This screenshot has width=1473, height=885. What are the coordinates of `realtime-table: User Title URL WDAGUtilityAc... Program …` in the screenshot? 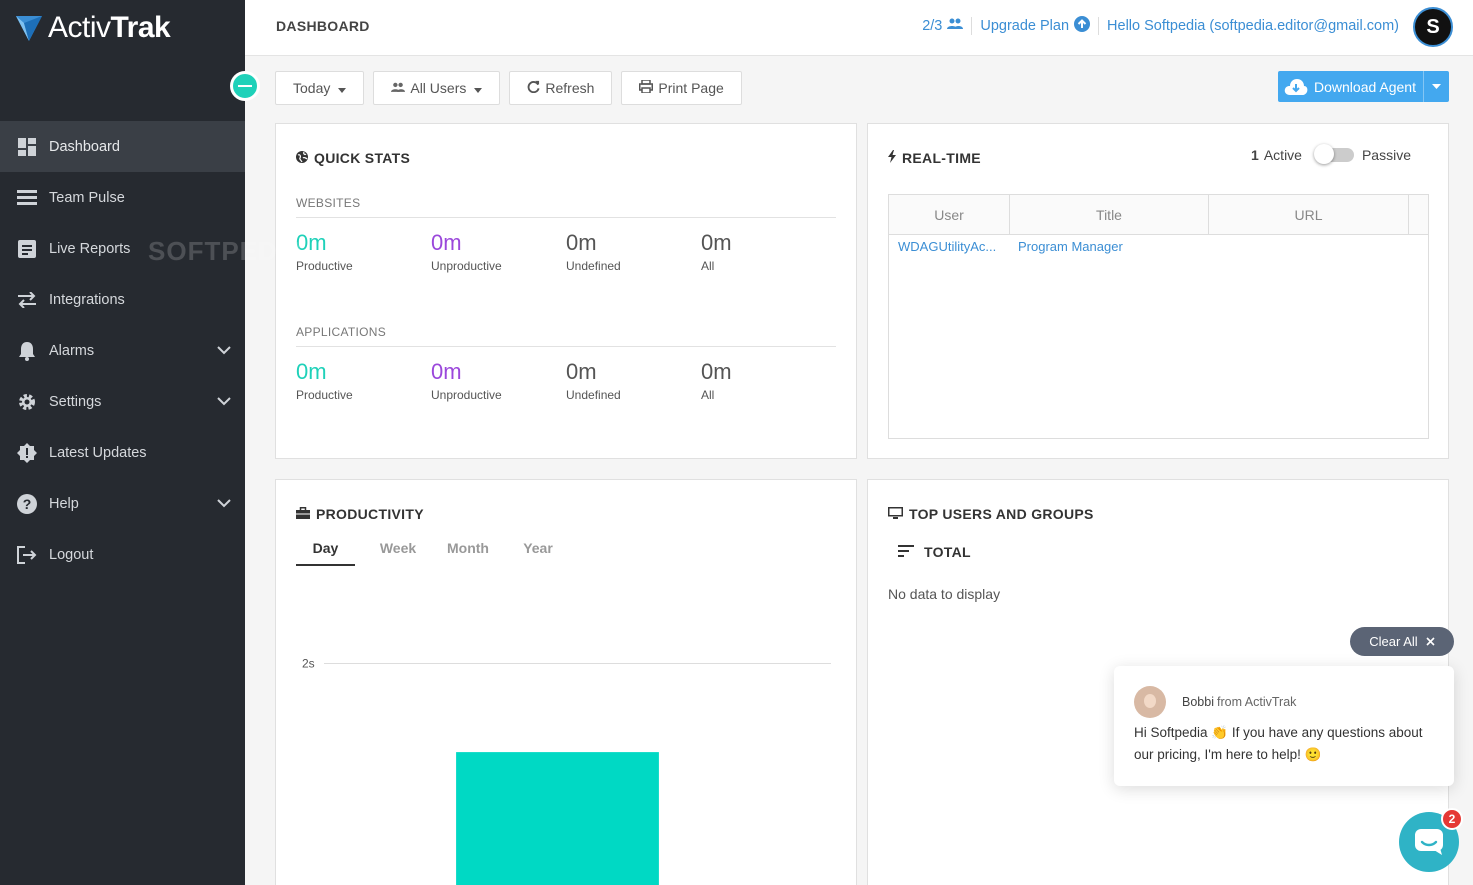 It's located at (1158, 316).